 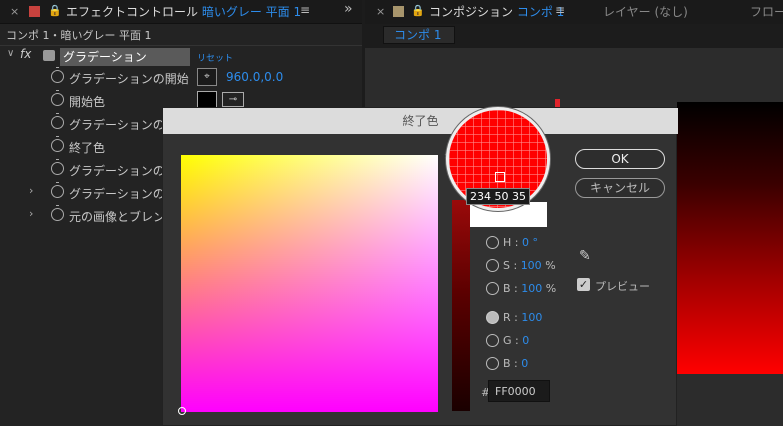 I want to click on effect-property-row: グラデーションの開始 ⌖ 960.0,0.0, so click(x=181, y=78).